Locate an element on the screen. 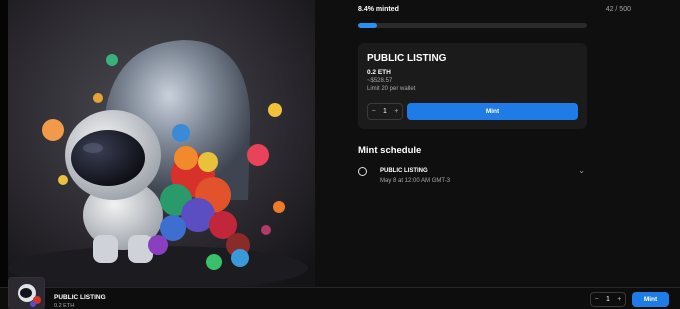 The height and width of the screenshot is (309, 680). minted-percent: 8.4% minted is located at coordinates (378, 9).